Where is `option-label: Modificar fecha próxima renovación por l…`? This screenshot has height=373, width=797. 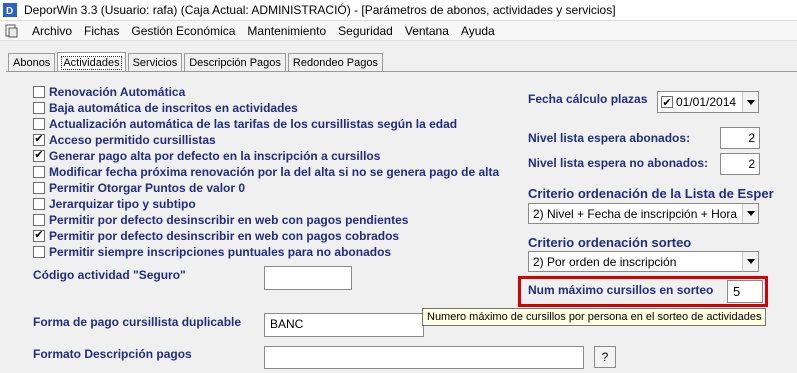
option-label: Modificar fecha próxima renovación por l… is located at coordinates (274, 171).